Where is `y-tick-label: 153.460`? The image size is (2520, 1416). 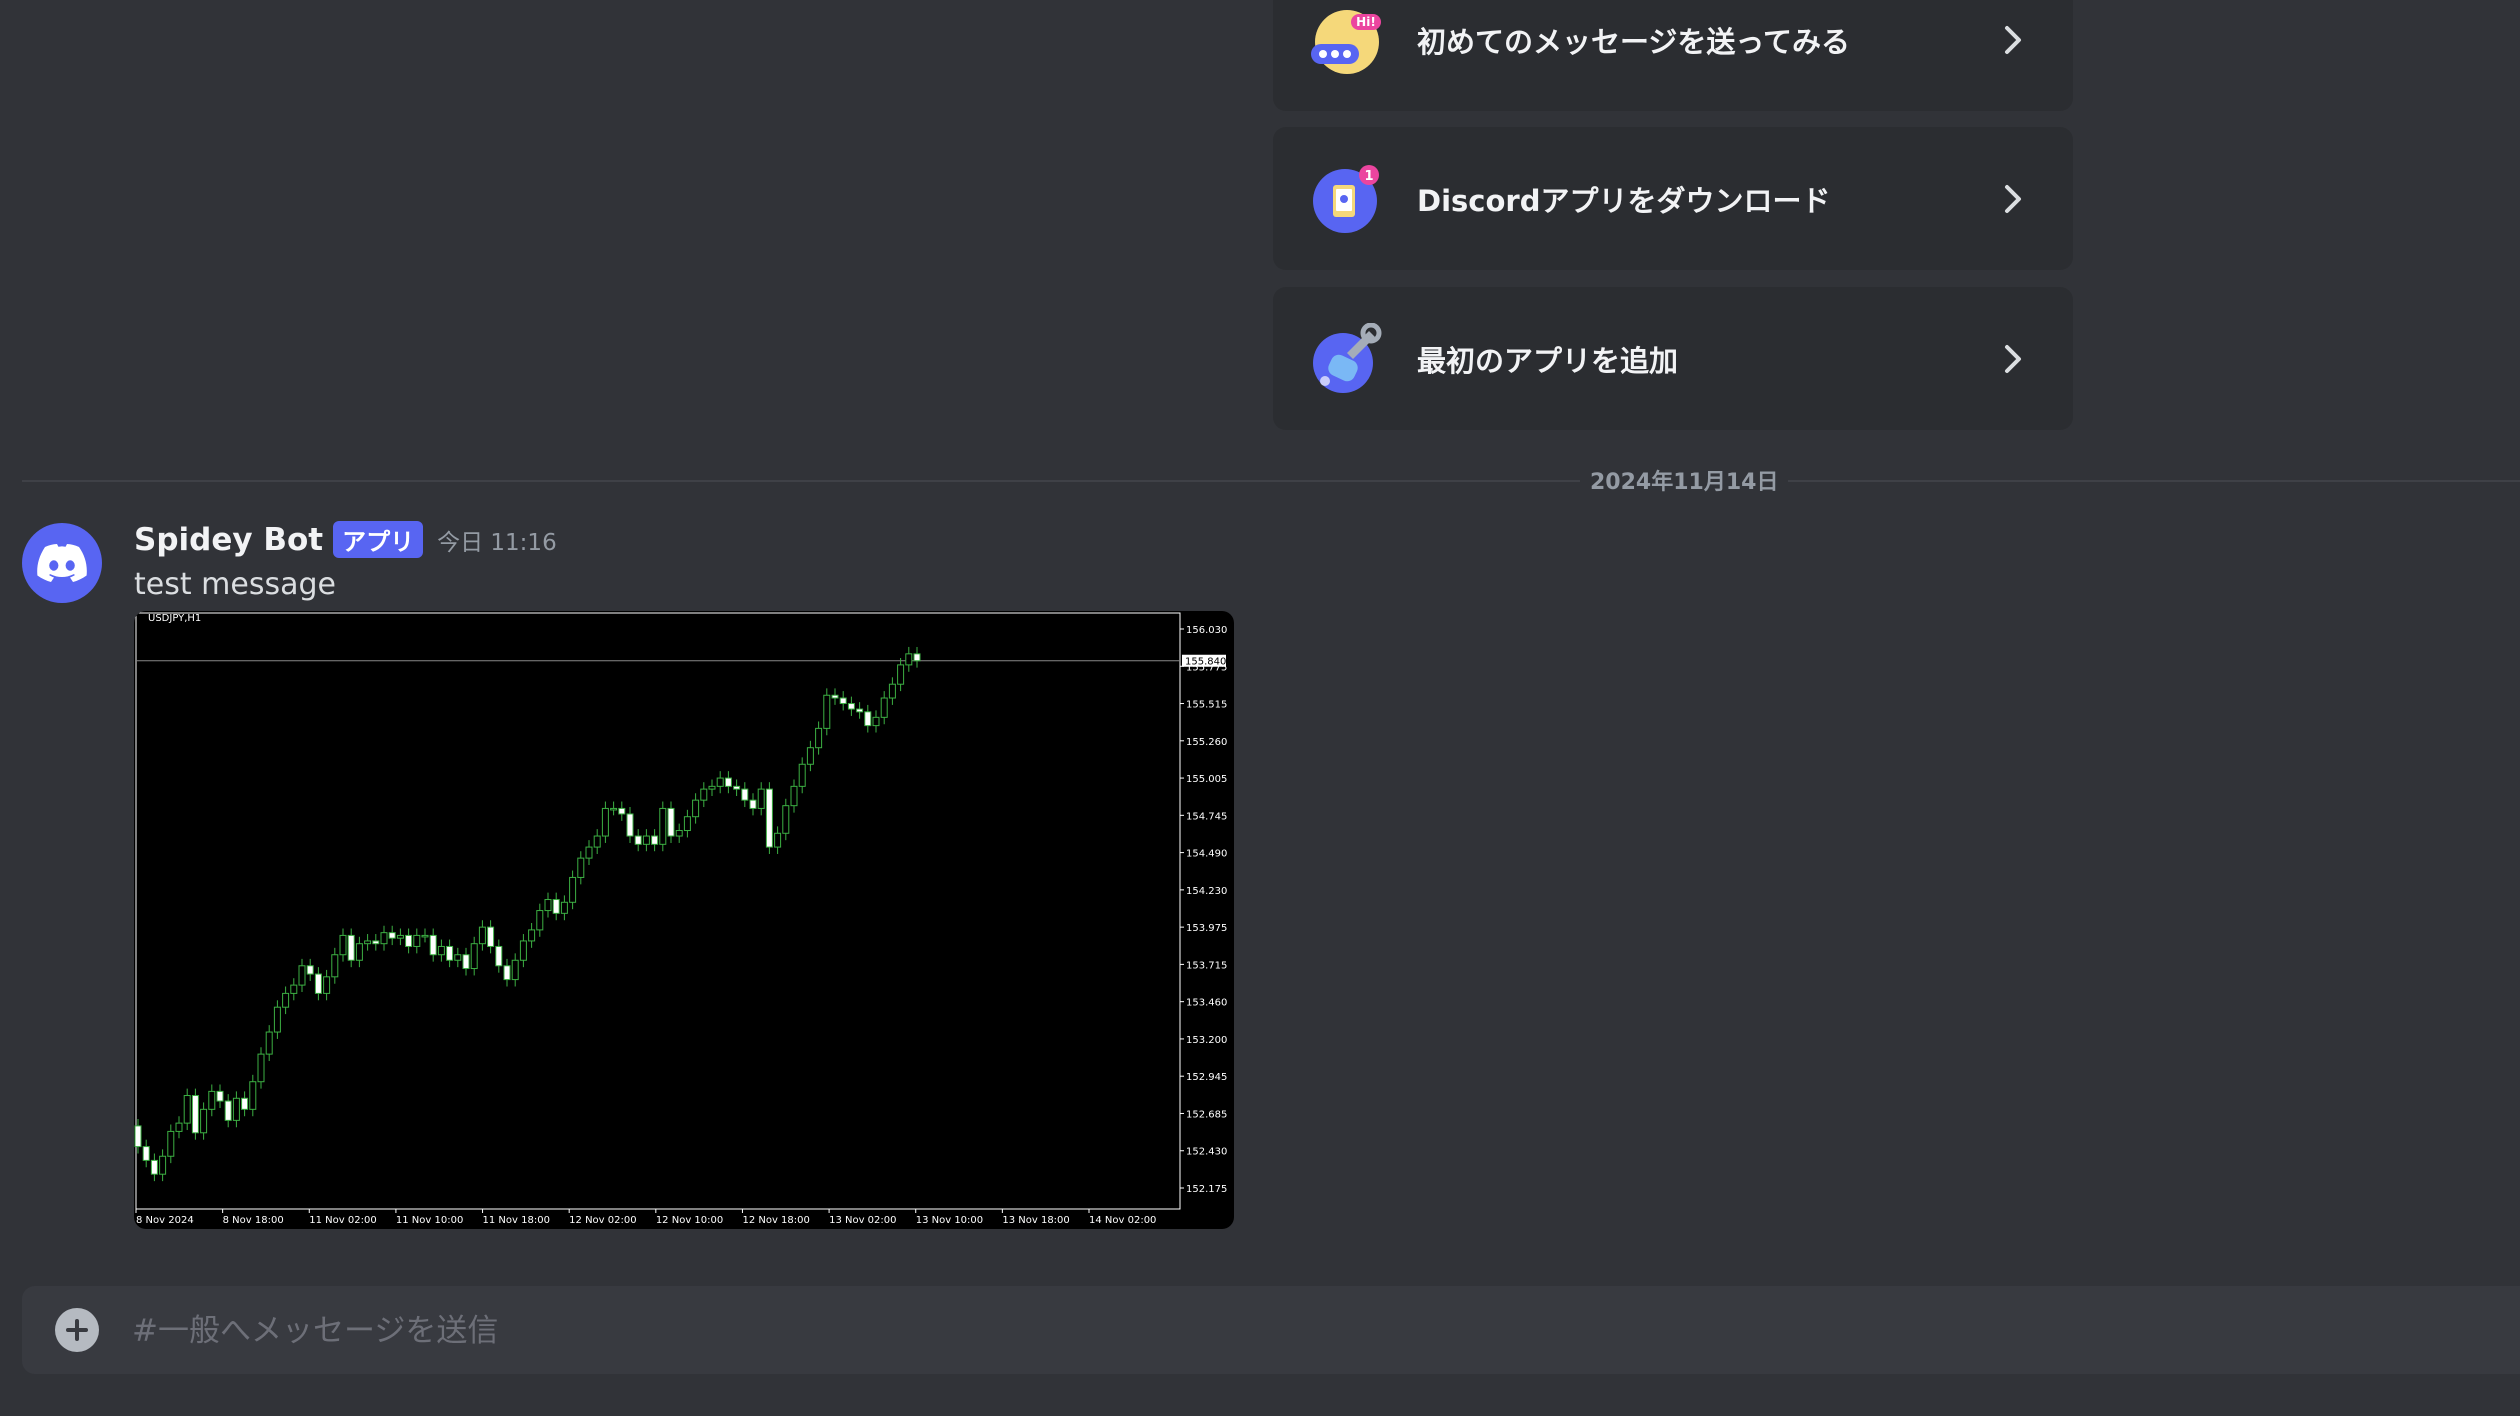
y-tick-label: 153.460 is located at coordinates (1206, 1003).